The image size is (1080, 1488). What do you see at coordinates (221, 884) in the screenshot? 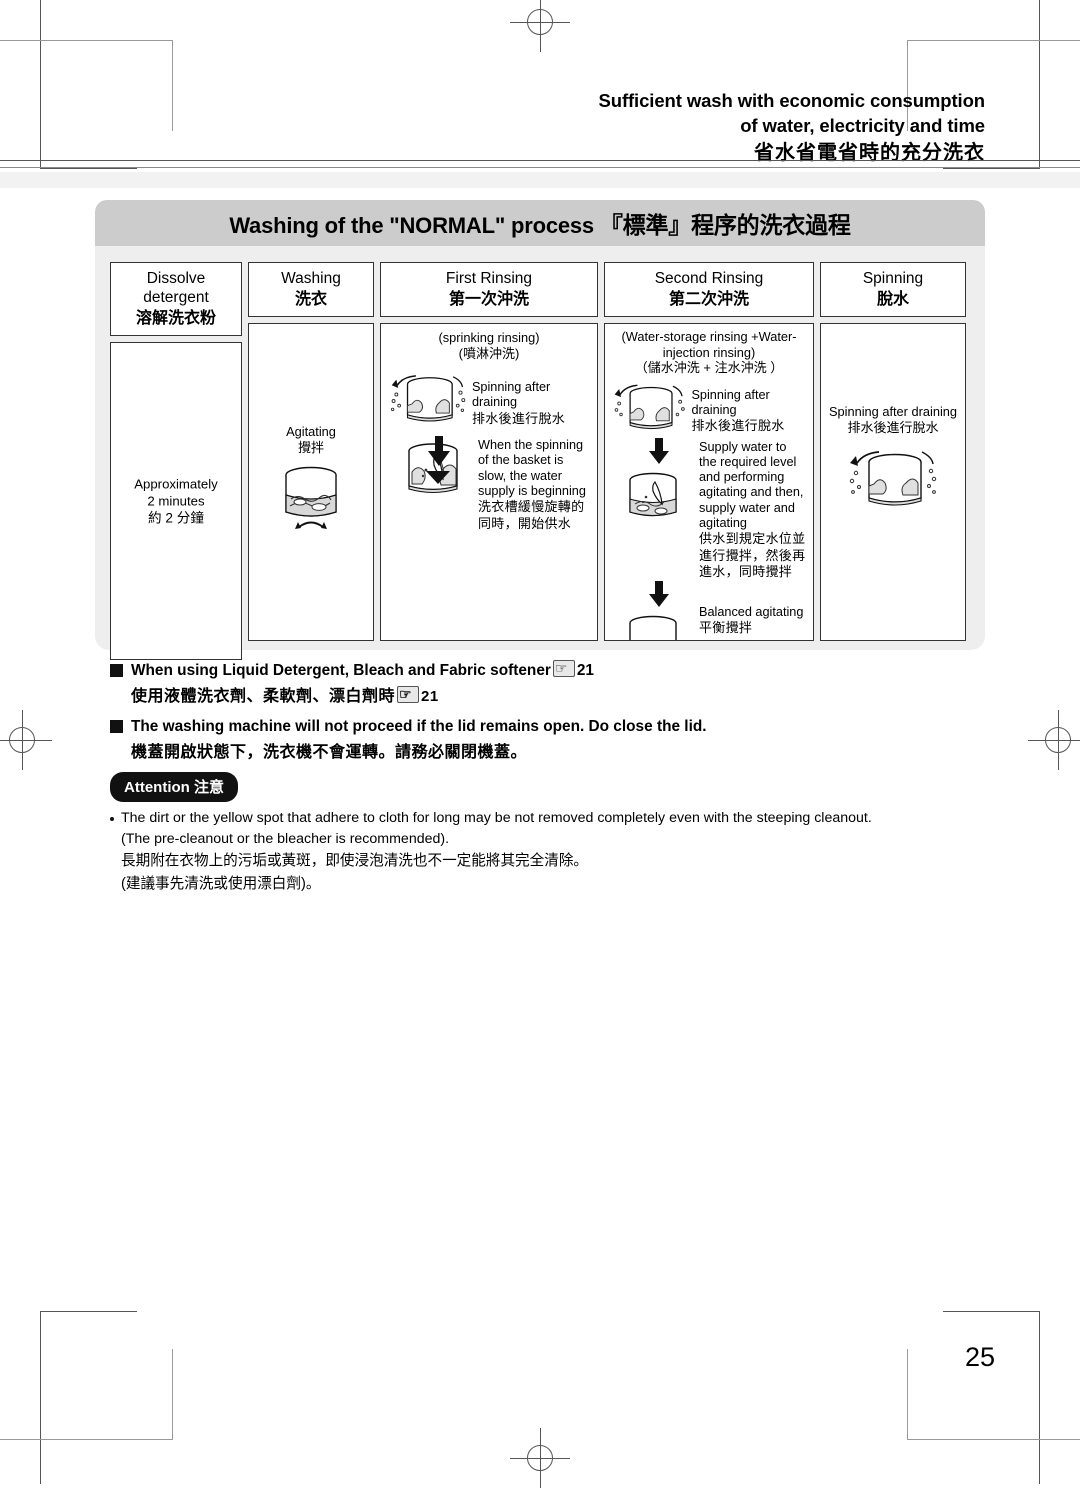
I see `attention-line-4: (建議事先清洗或使用漂白劑)。` at bounding box center [221, 884].